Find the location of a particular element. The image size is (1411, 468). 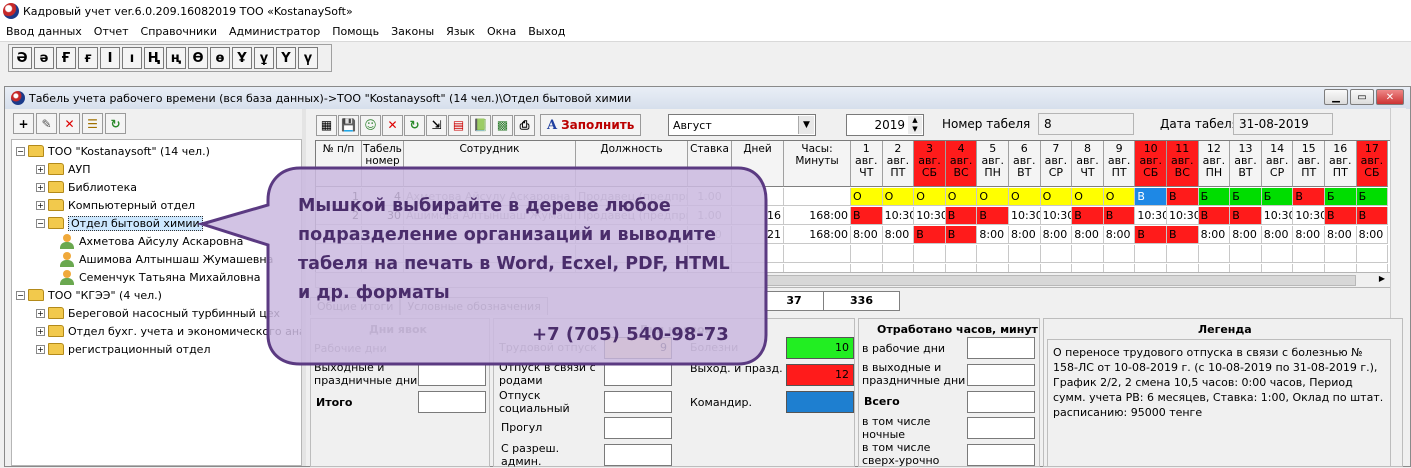

close-window-button: ✕ is located at coordinates (1390, 97).